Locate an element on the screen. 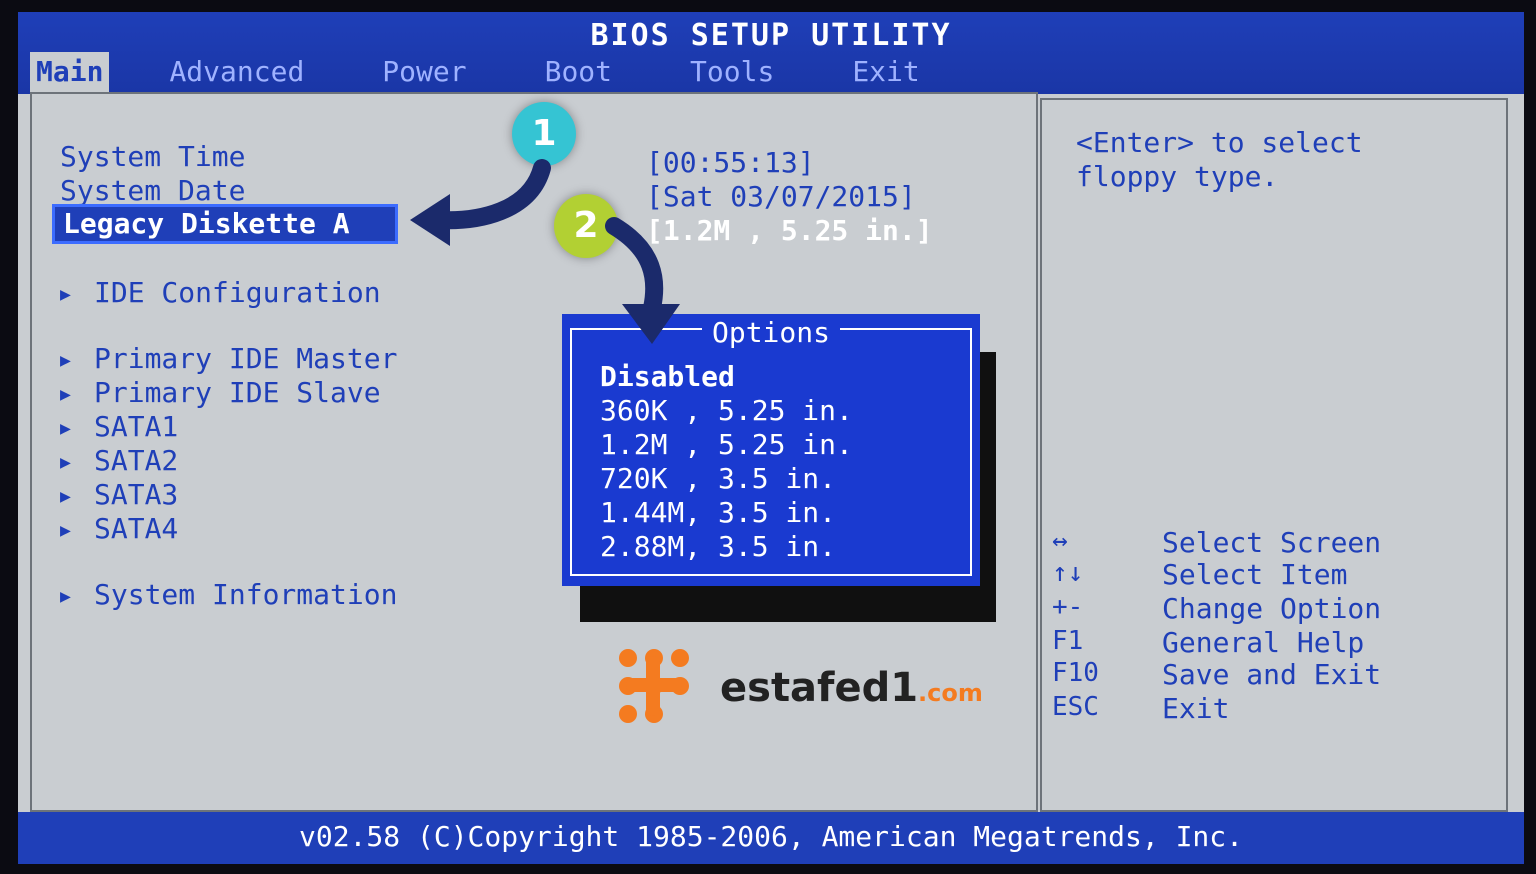 The width and height of the screenshot is (1536, 874). watermark-logo: estafed1.com is located at coordinates (800, 688).